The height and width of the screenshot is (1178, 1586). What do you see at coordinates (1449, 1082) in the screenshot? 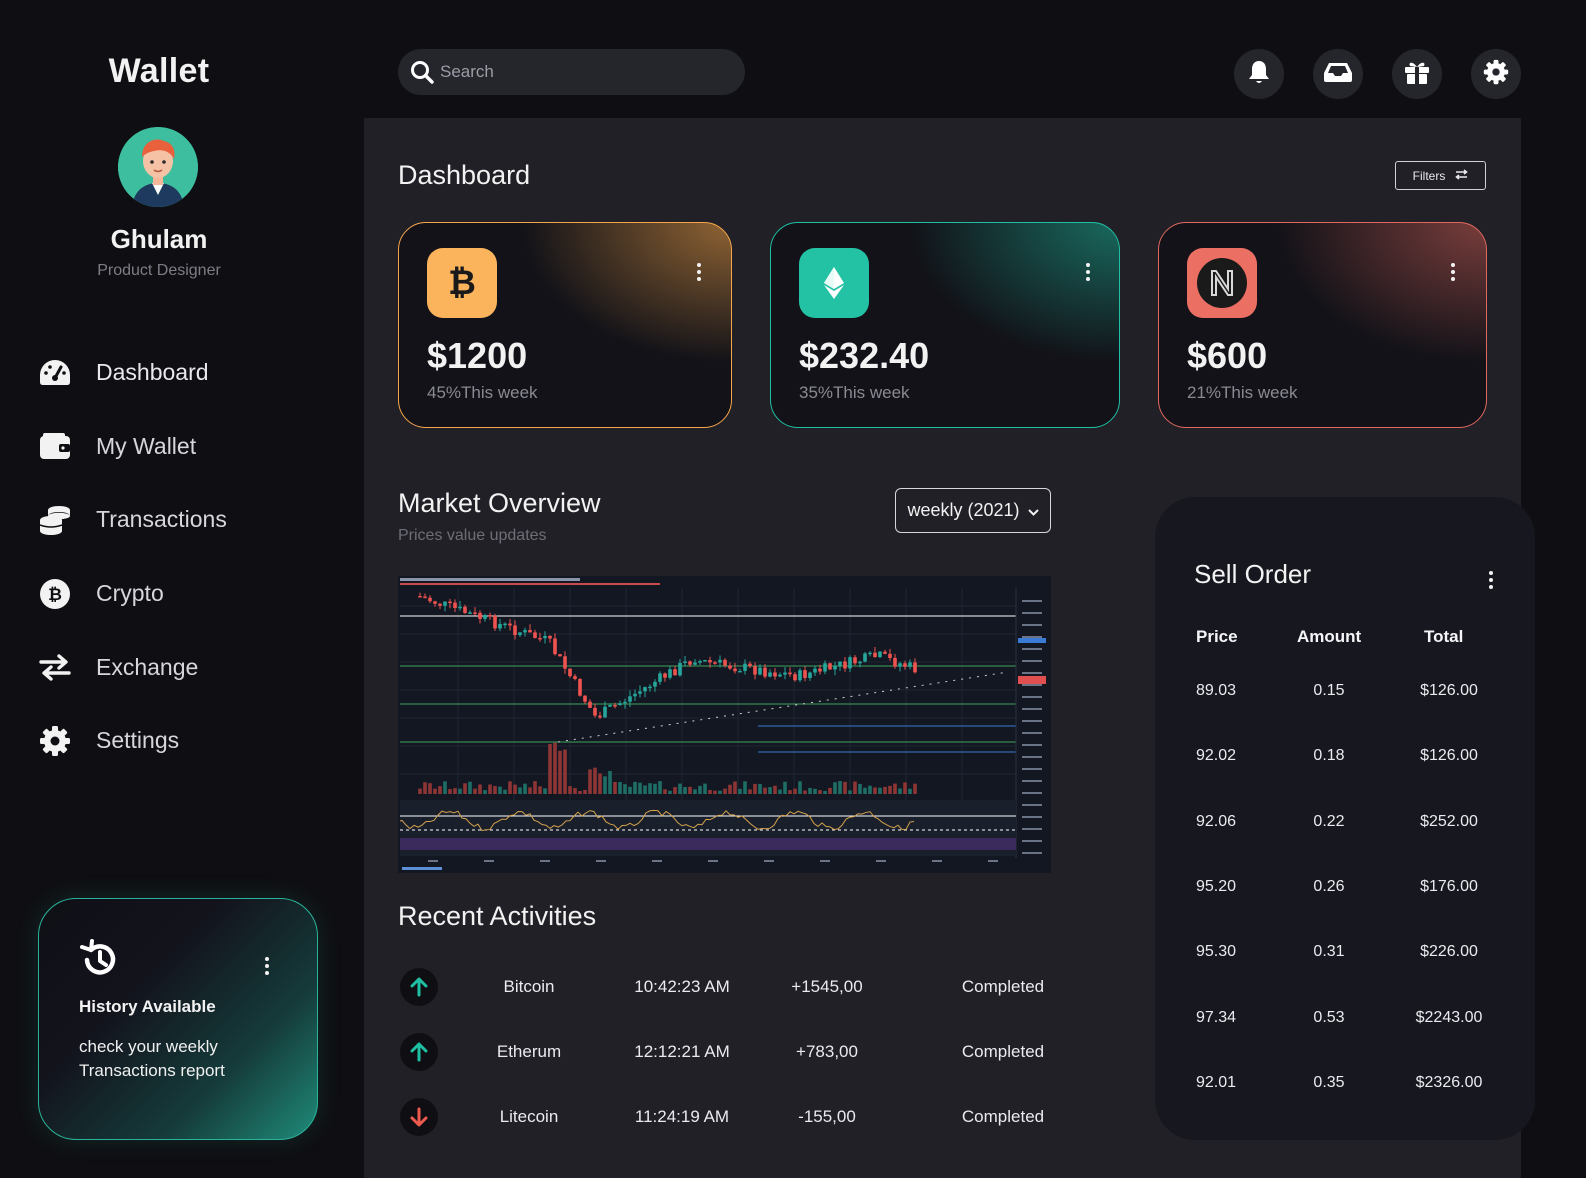
I see `sell-total: $2326.00` at bounding box center [1449, 1082].